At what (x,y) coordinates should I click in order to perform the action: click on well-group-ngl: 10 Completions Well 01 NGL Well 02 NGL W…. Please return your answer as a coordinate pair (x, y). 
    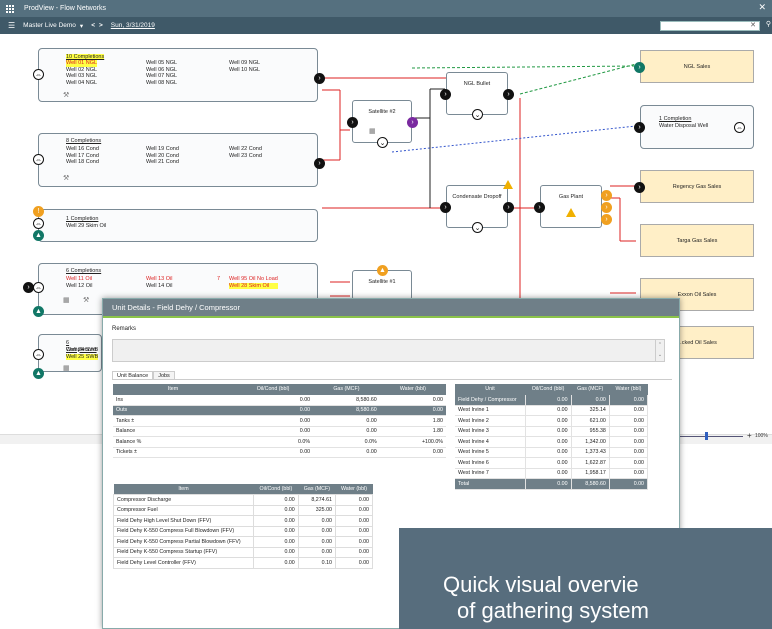
    Looking at the image, I should click on (179, 75).